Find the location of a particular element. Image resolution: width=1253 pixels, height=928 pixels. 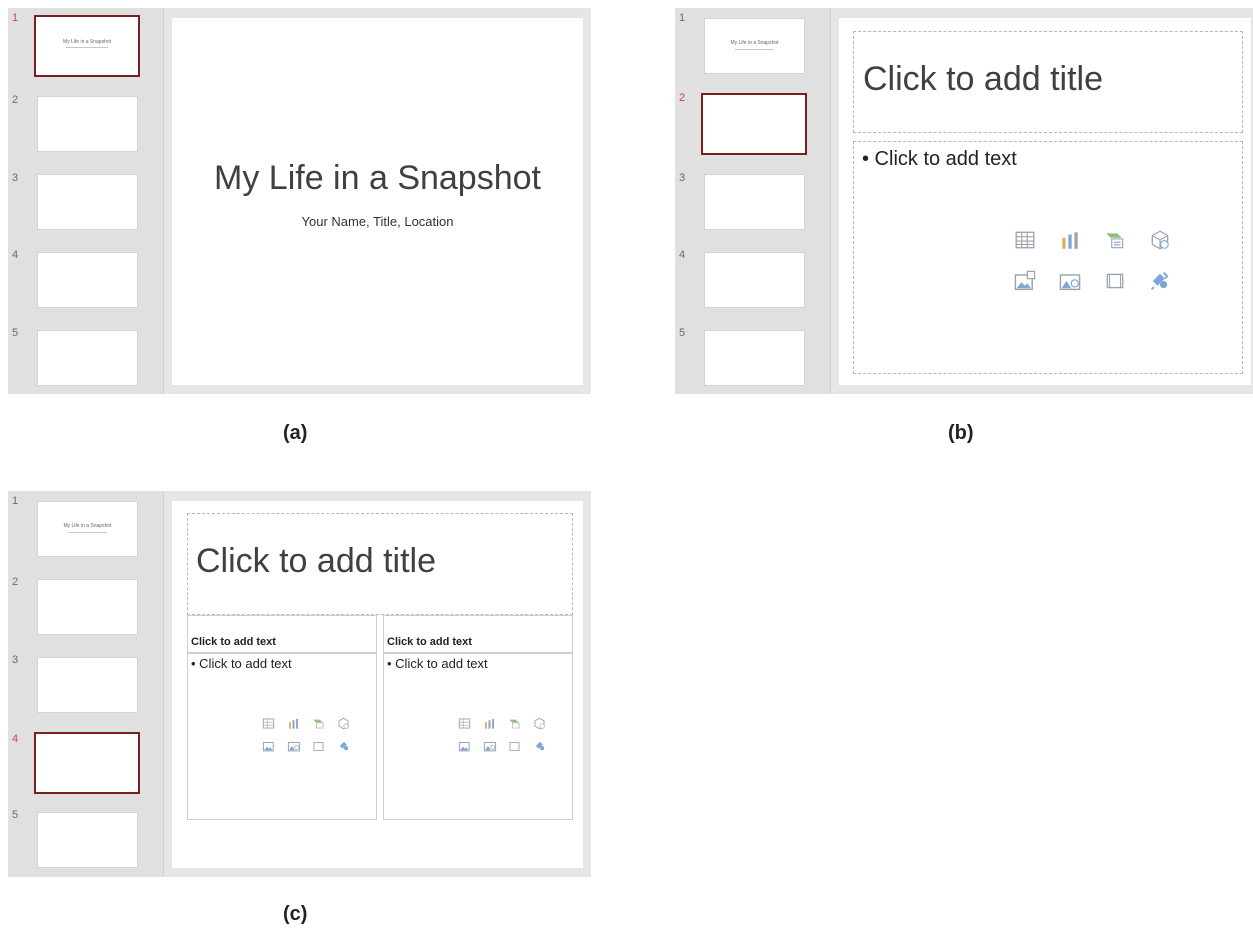

right-content-placeholder: • Click to add text is located at coordinates (478, 736).